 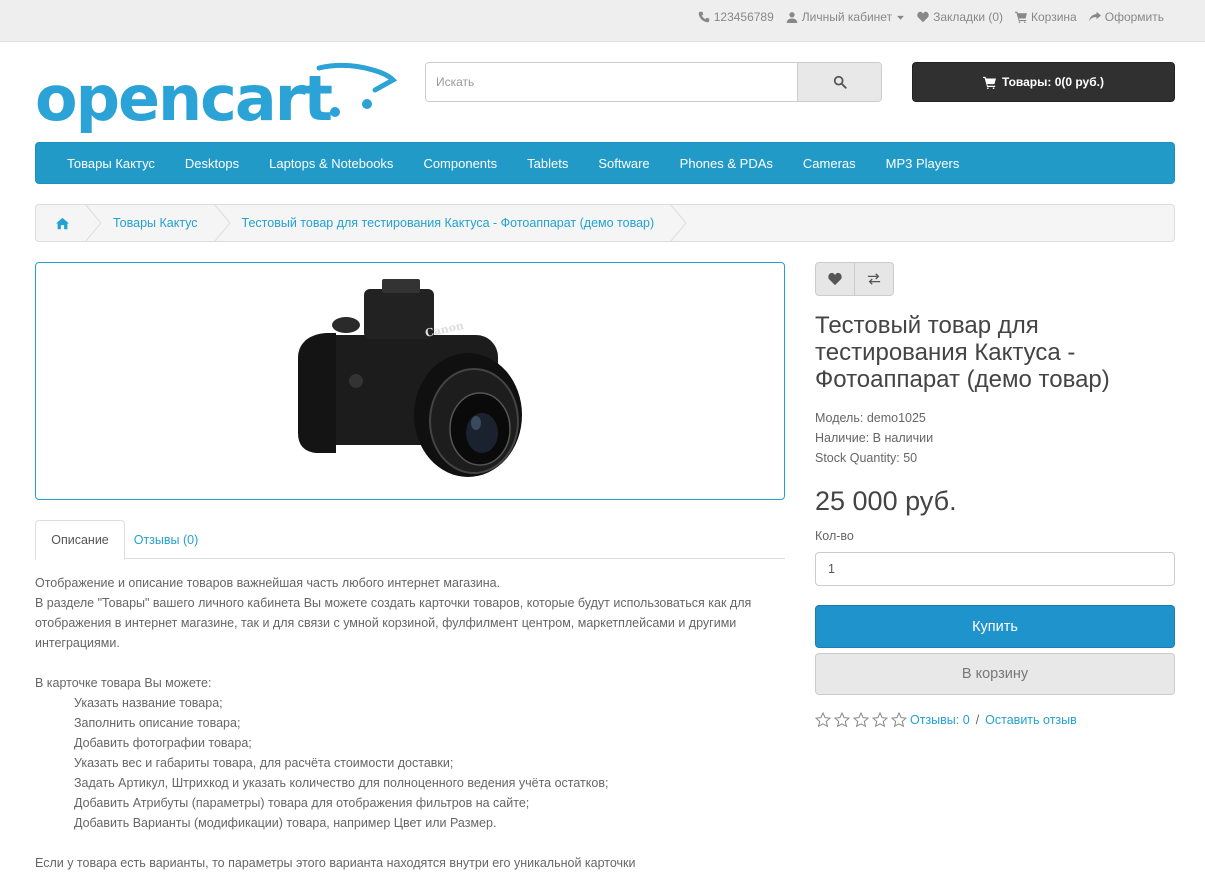 I want to click on breadcrumb-home, so click(x=59, y=223).